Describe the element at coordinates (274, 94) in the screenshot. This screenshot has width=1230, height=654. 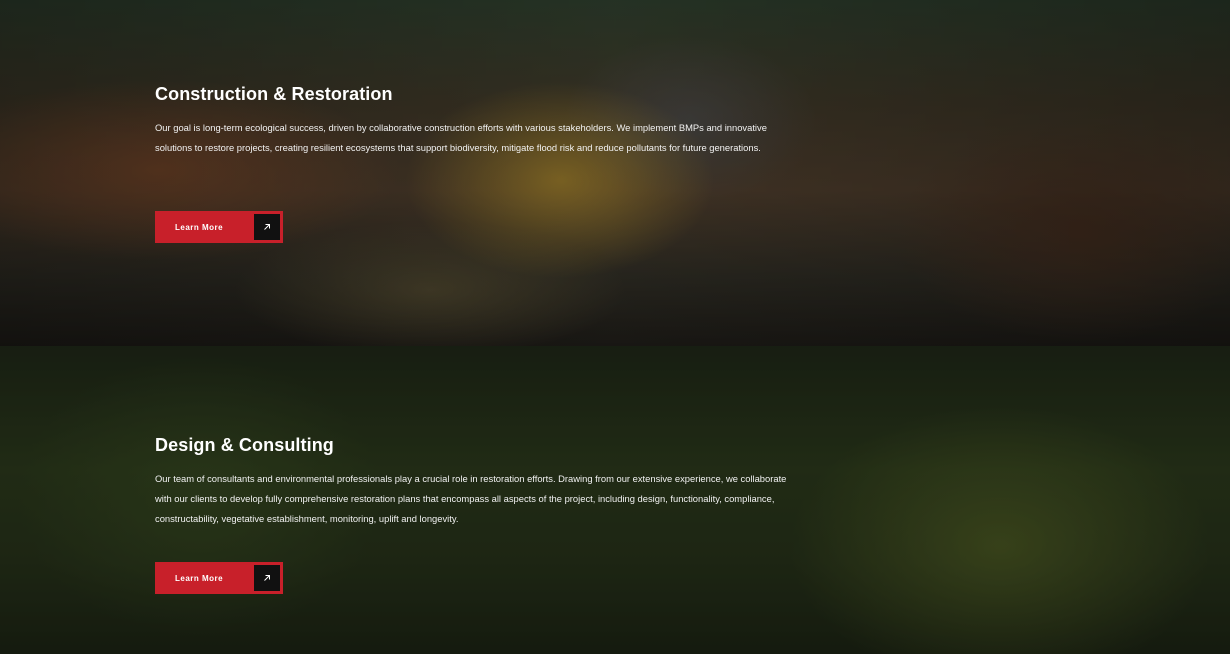
I see `section-title: Construction & Restoration` at that location.